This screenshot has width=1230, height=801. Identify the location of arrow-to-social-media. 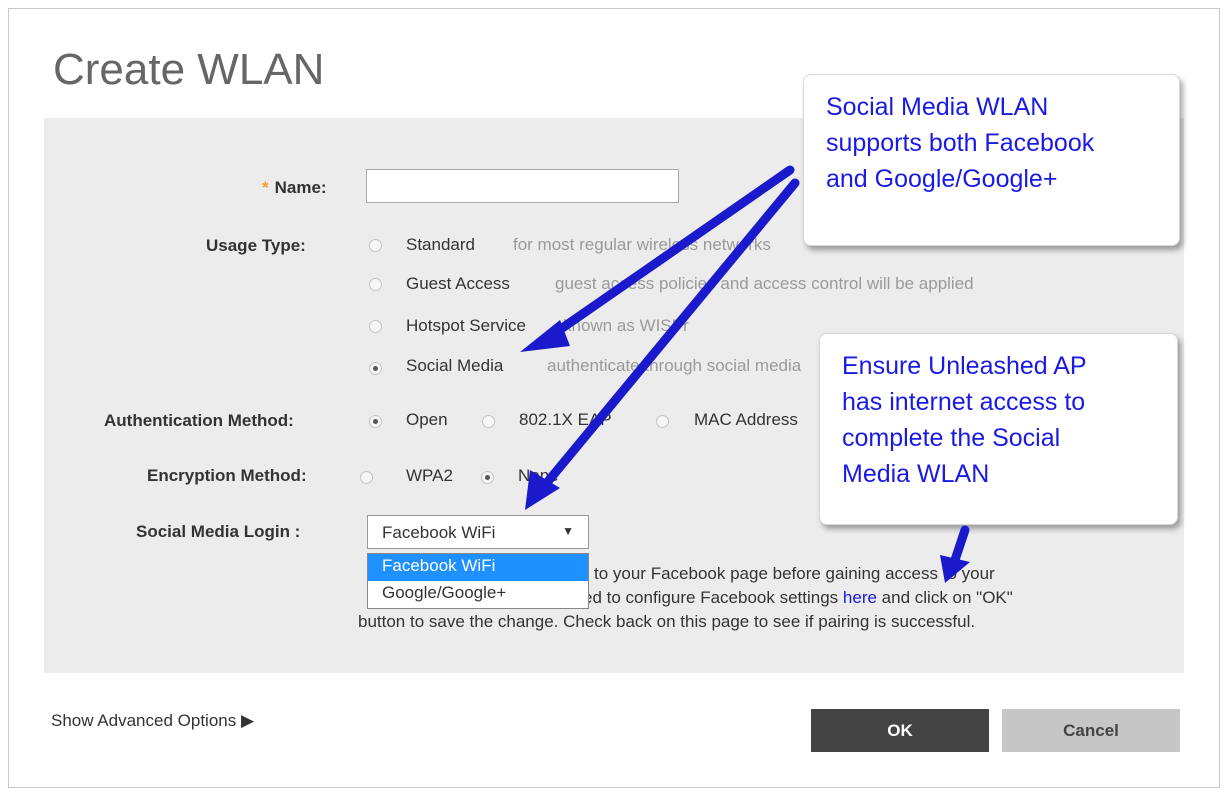
(667, 255).